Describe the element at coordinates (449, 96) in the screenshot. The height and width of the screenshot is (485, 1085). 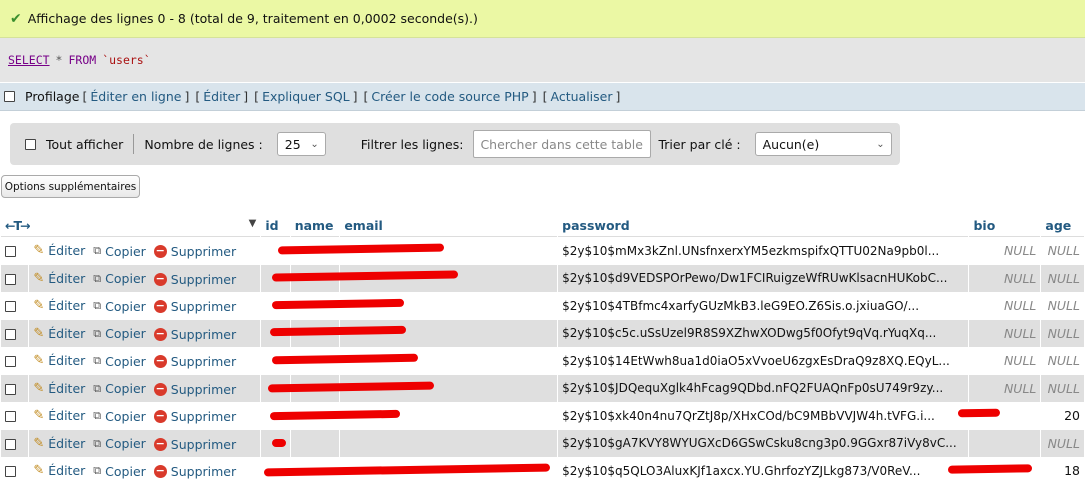
I see `link-create-php: Créer le code source PHP` at that location.